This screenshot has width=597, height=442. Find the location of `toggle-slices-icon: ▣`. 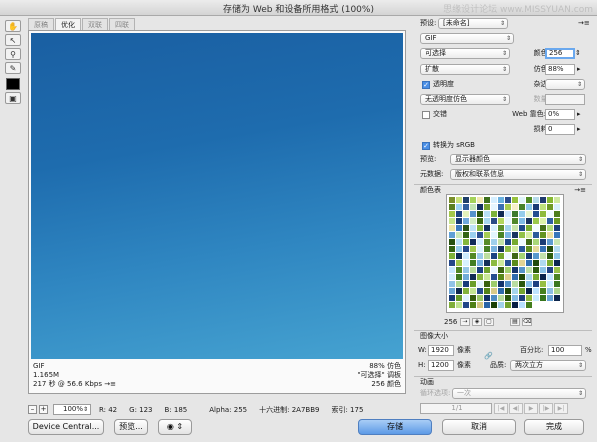

toggle-slices-icon: ▣ is located at coordinates (13, 98).